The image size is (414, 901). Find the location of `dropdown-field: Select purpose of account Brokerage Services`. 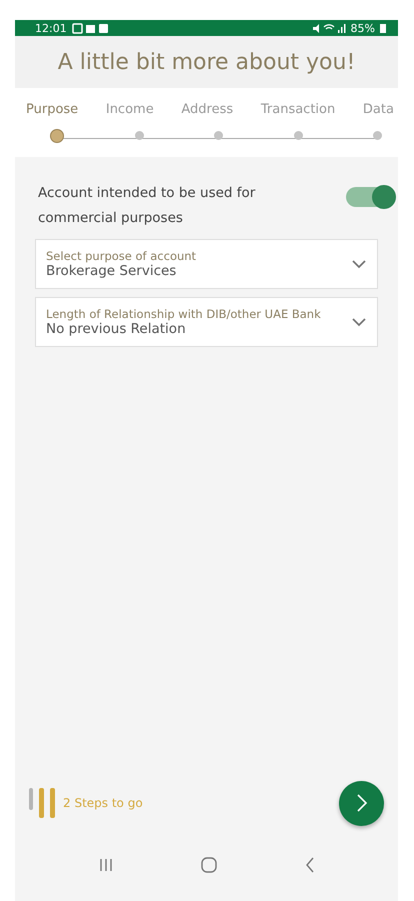

dropdown-field: Select purpose of account Brokerage Services is located at coordinates (206, 264).